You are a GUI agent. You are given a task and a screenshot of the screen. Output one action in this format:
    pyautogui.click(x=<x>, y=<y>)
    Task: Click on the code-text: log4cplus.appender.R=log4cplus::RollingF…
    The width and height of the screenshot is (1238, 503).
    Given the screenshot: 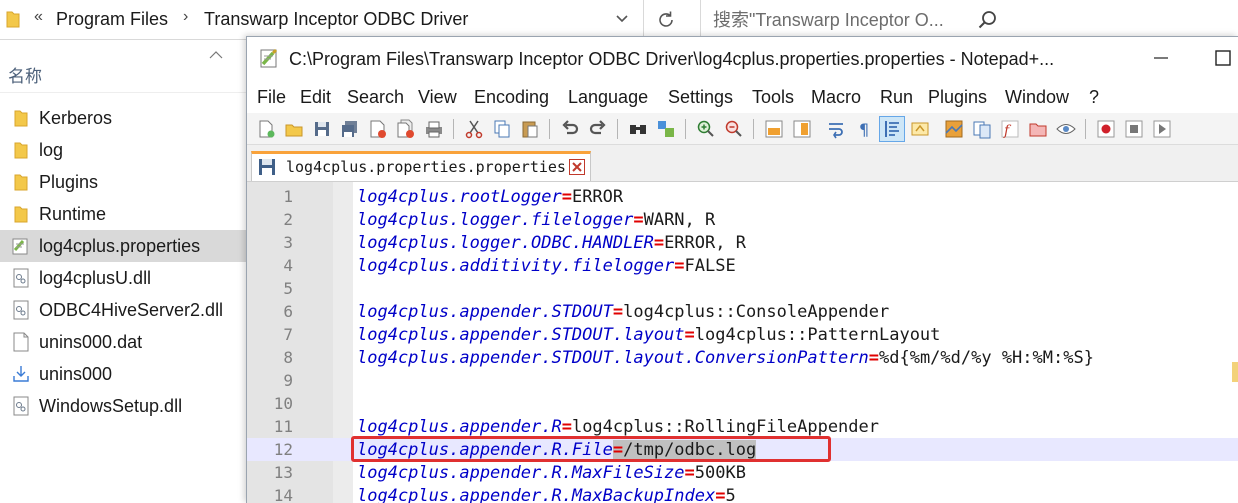 What is the action you would take?
    pyautogui.click(x=618, y=427)
    